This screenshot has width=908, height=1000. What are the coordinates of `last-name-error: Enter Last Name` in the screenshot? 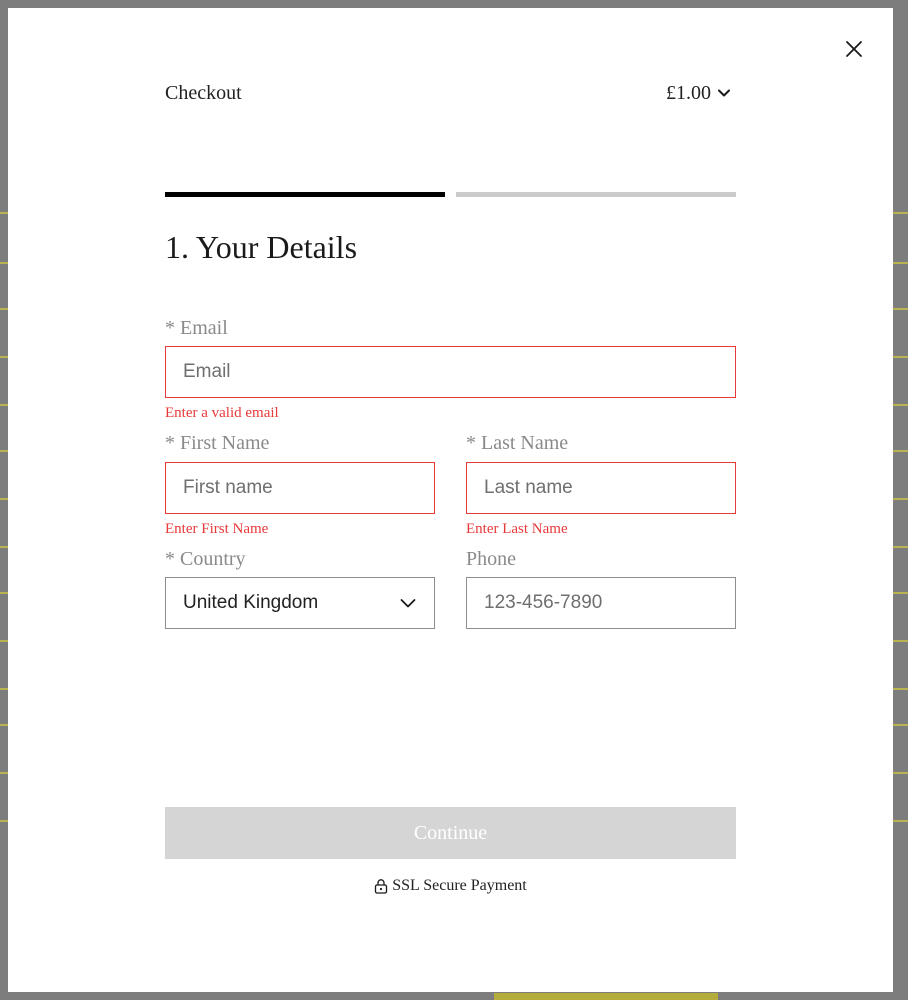 It's located at (517, 529).